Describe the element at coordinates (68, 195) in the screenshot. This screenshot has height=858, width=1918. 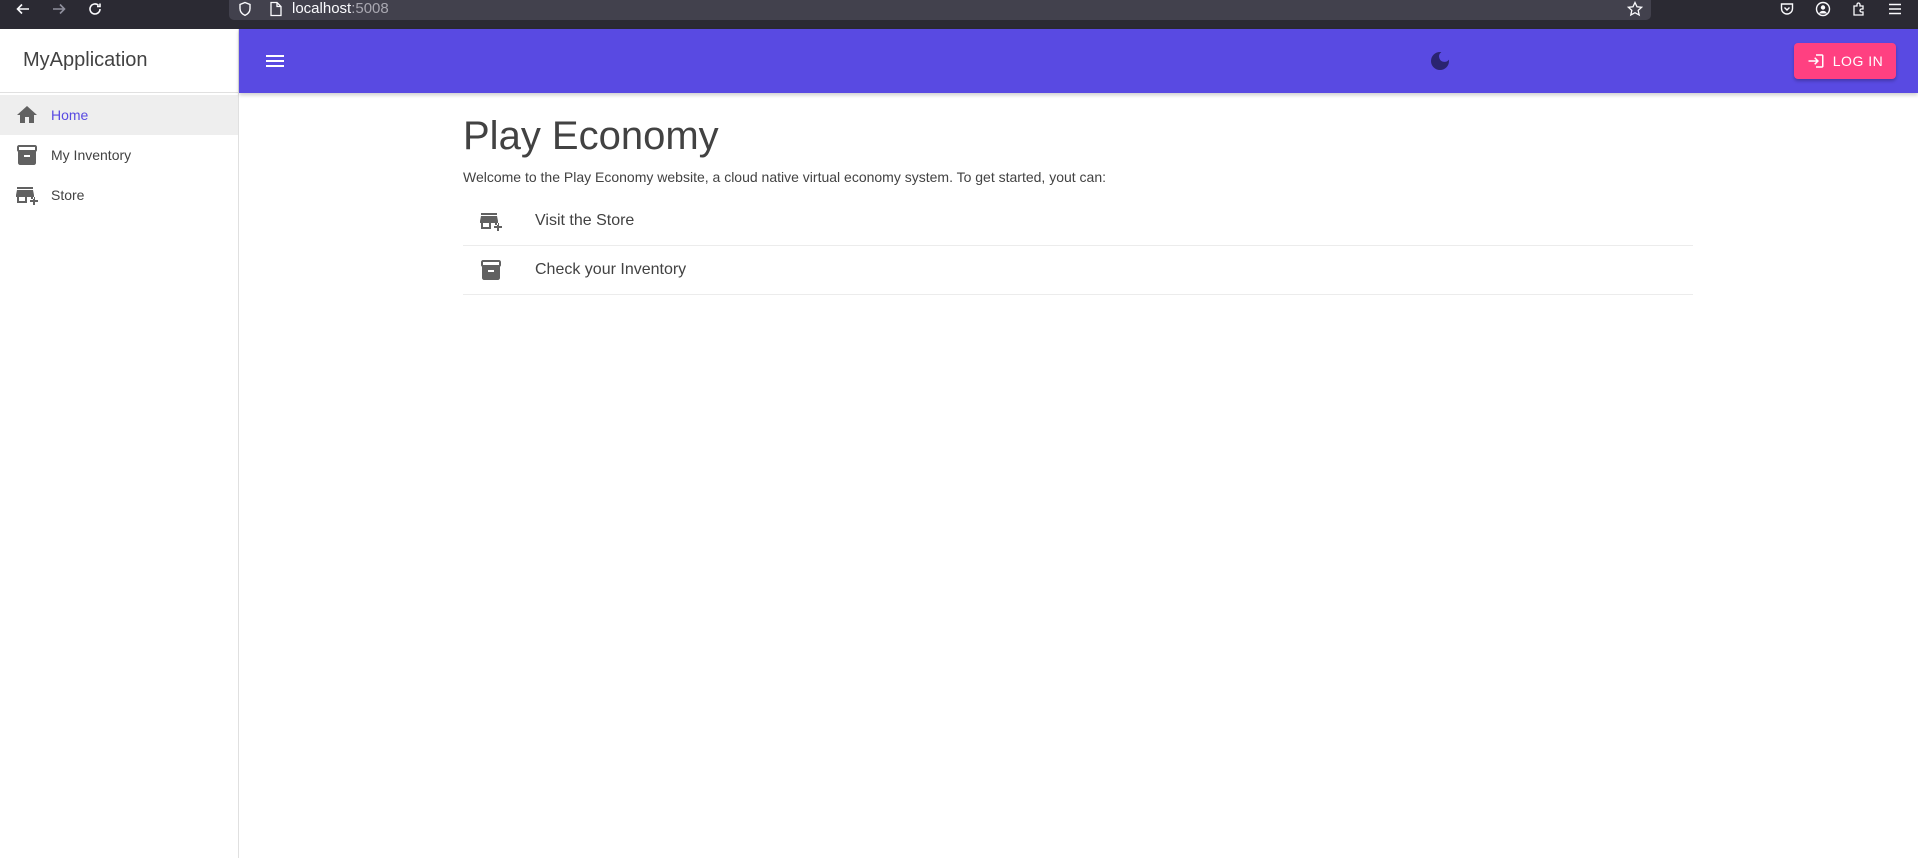
I see `nav-item-label: Store` at that location.